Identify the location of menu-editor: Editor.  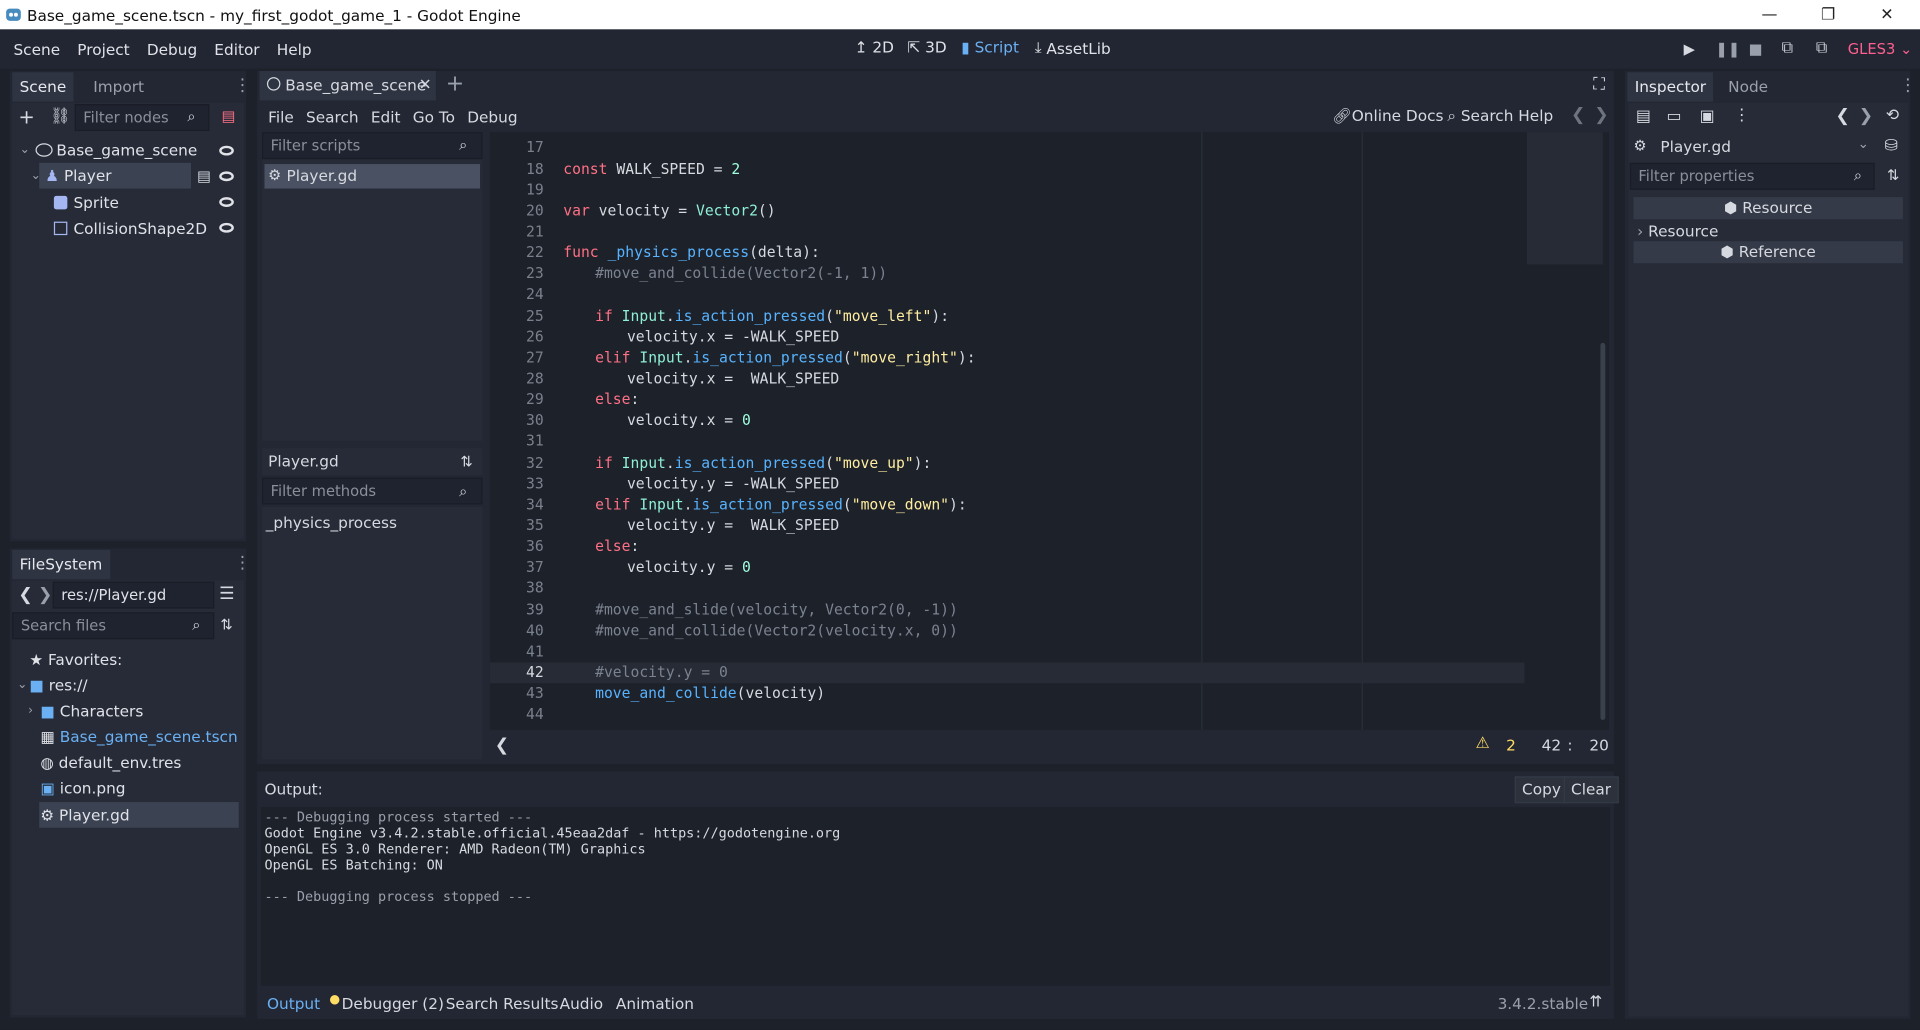
(237, 49).